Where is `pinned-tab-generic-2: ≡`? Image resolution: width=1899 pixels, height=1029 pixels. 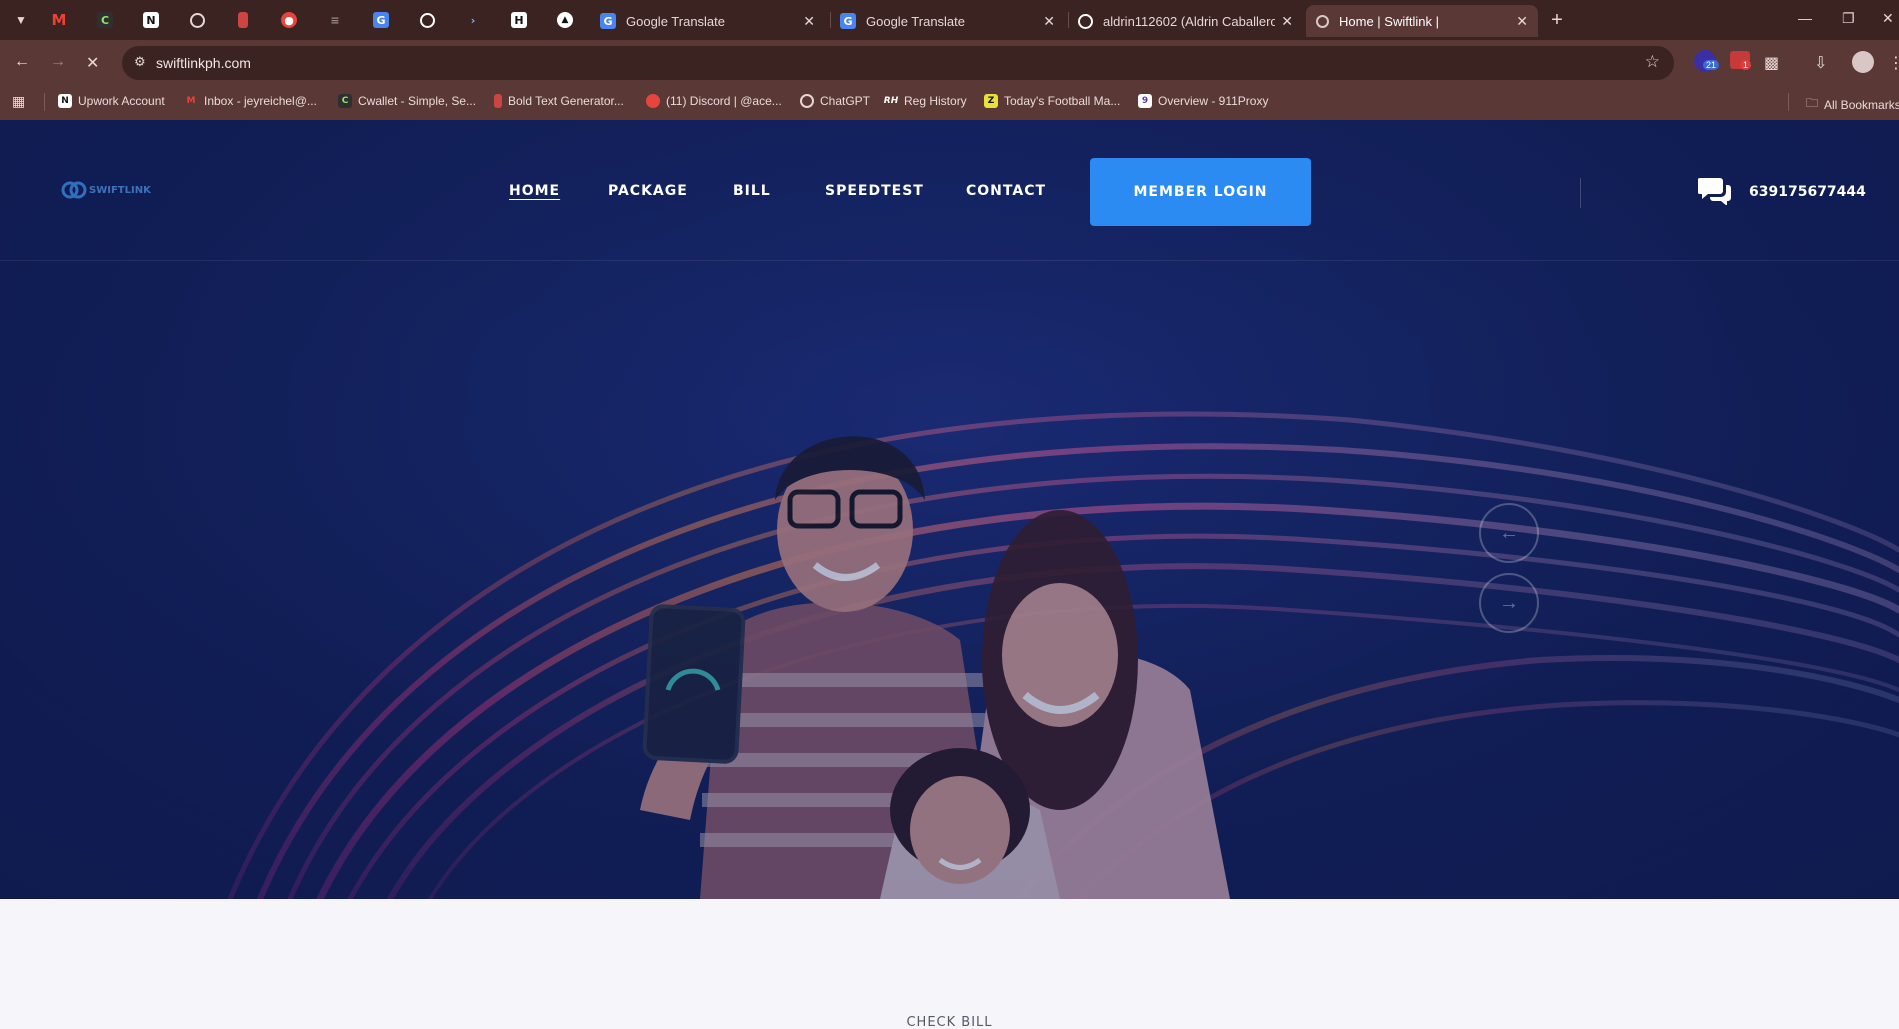
pinned-tab-generic-2: ≡ is located at coordinates (335, 20).